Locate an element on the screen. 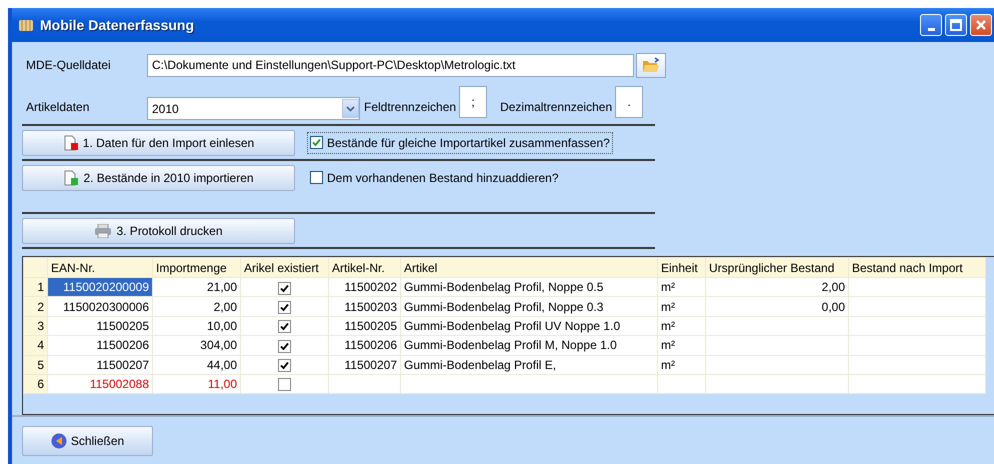  file-path-field: C:\Dokumente und Einstellungen\Support-PC\Desktop\Metrologic.txt is located at coordinates (390, 65).